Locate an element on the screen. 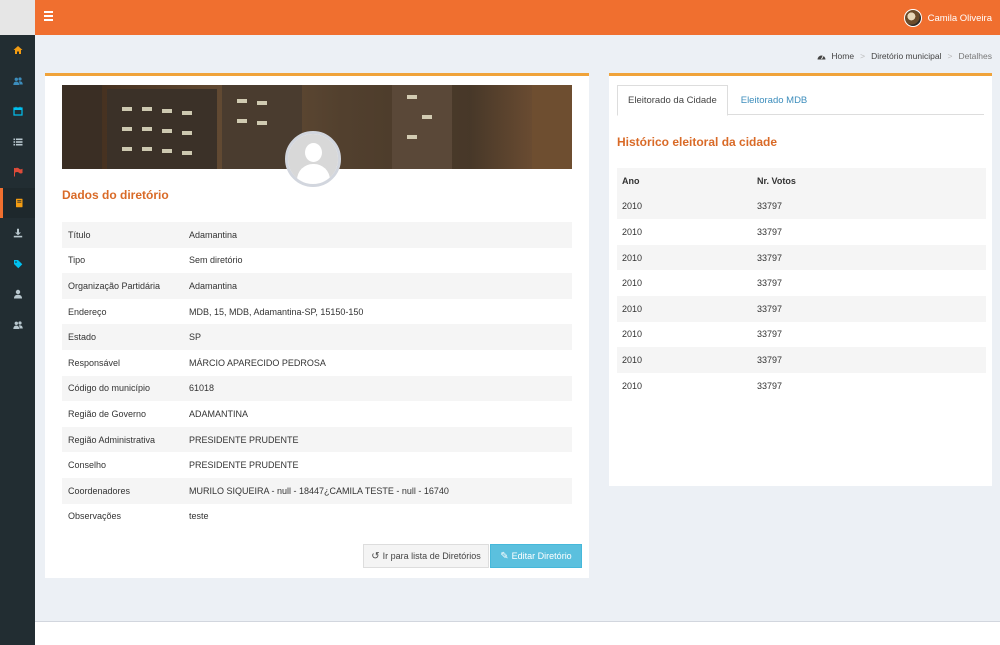 This screenshot has height=645, width=1000. sidebar-item-calendar is located at coordinates (17, 111).